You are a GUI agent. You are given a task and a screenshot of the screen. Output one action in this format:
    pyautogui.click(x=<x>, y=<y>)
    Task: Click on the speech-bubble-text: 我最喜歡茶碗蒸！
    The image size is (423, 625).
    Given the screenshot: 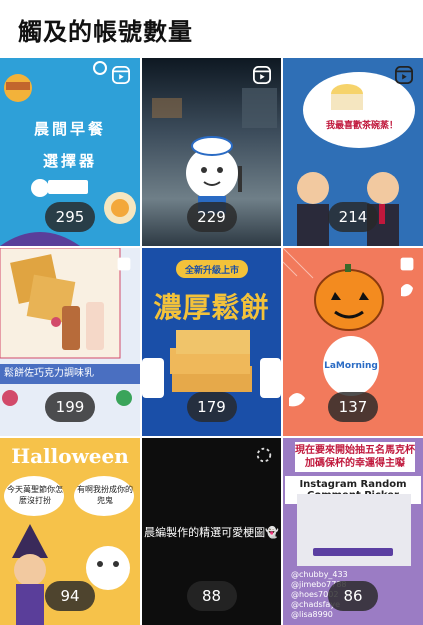 What is the action you would take?
    pyautogui.click(x=361, y=126)
    